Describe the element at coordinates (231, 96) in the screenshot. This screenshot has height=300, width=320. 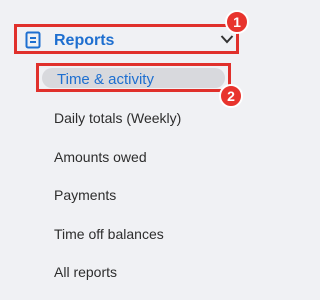
I see `annotation-badge-2: 2` at that location.